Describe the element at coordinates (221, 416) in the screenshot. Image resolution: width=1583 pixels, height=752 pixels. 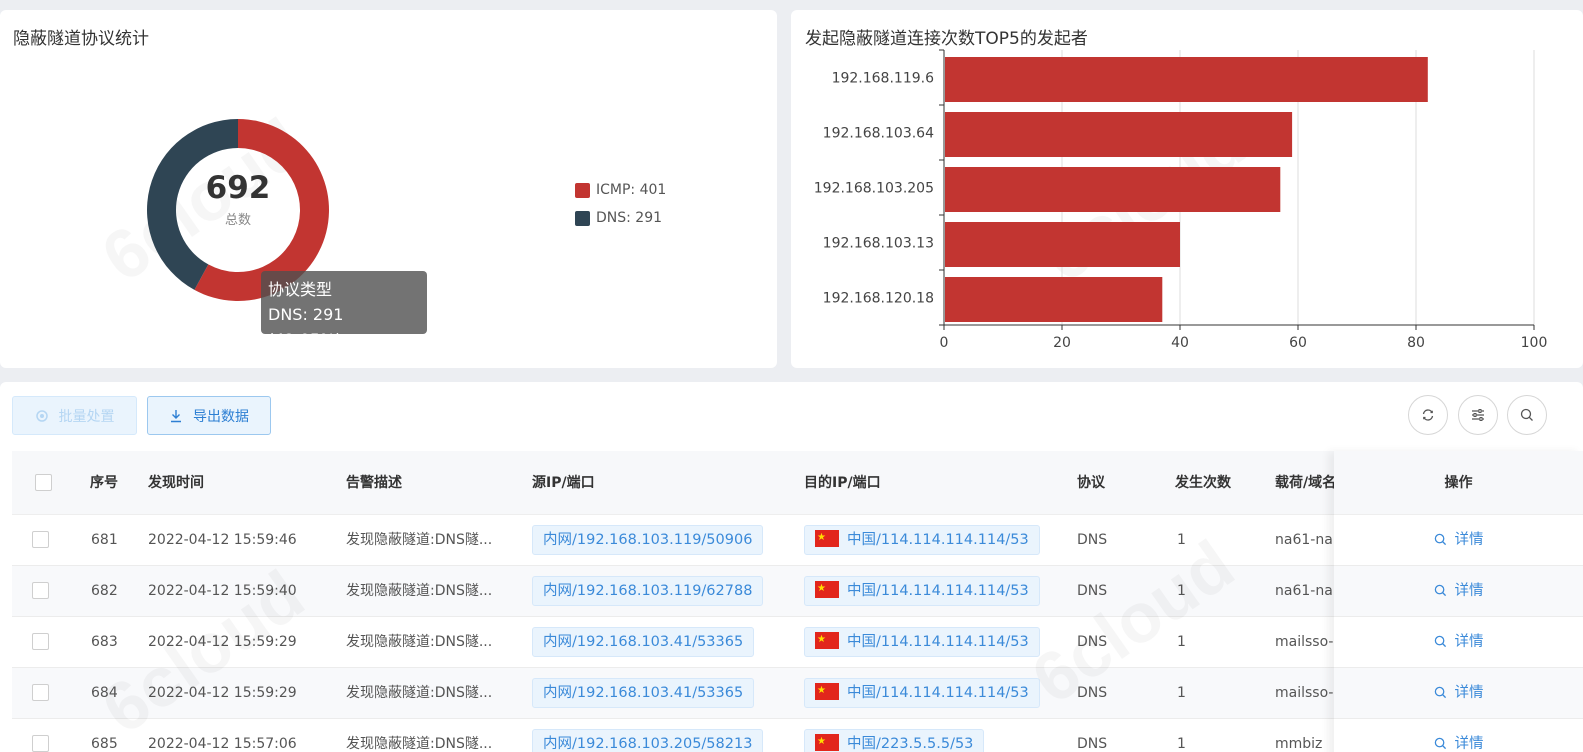
I see `export-data-label: 导出数据` at that location.